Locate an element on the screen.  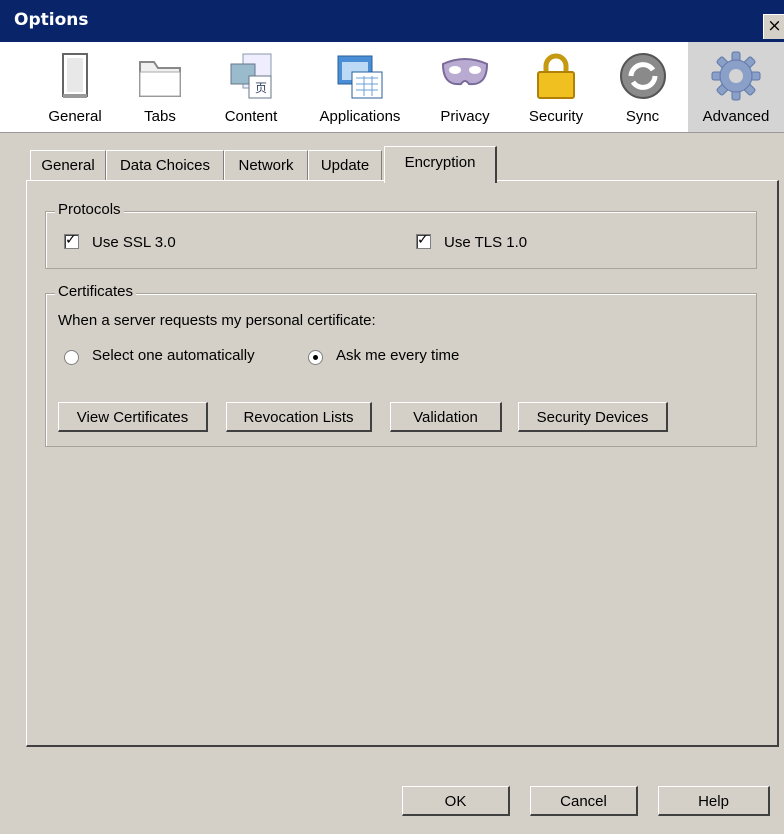
pane-label: Security is located at coordinates (556, 116).